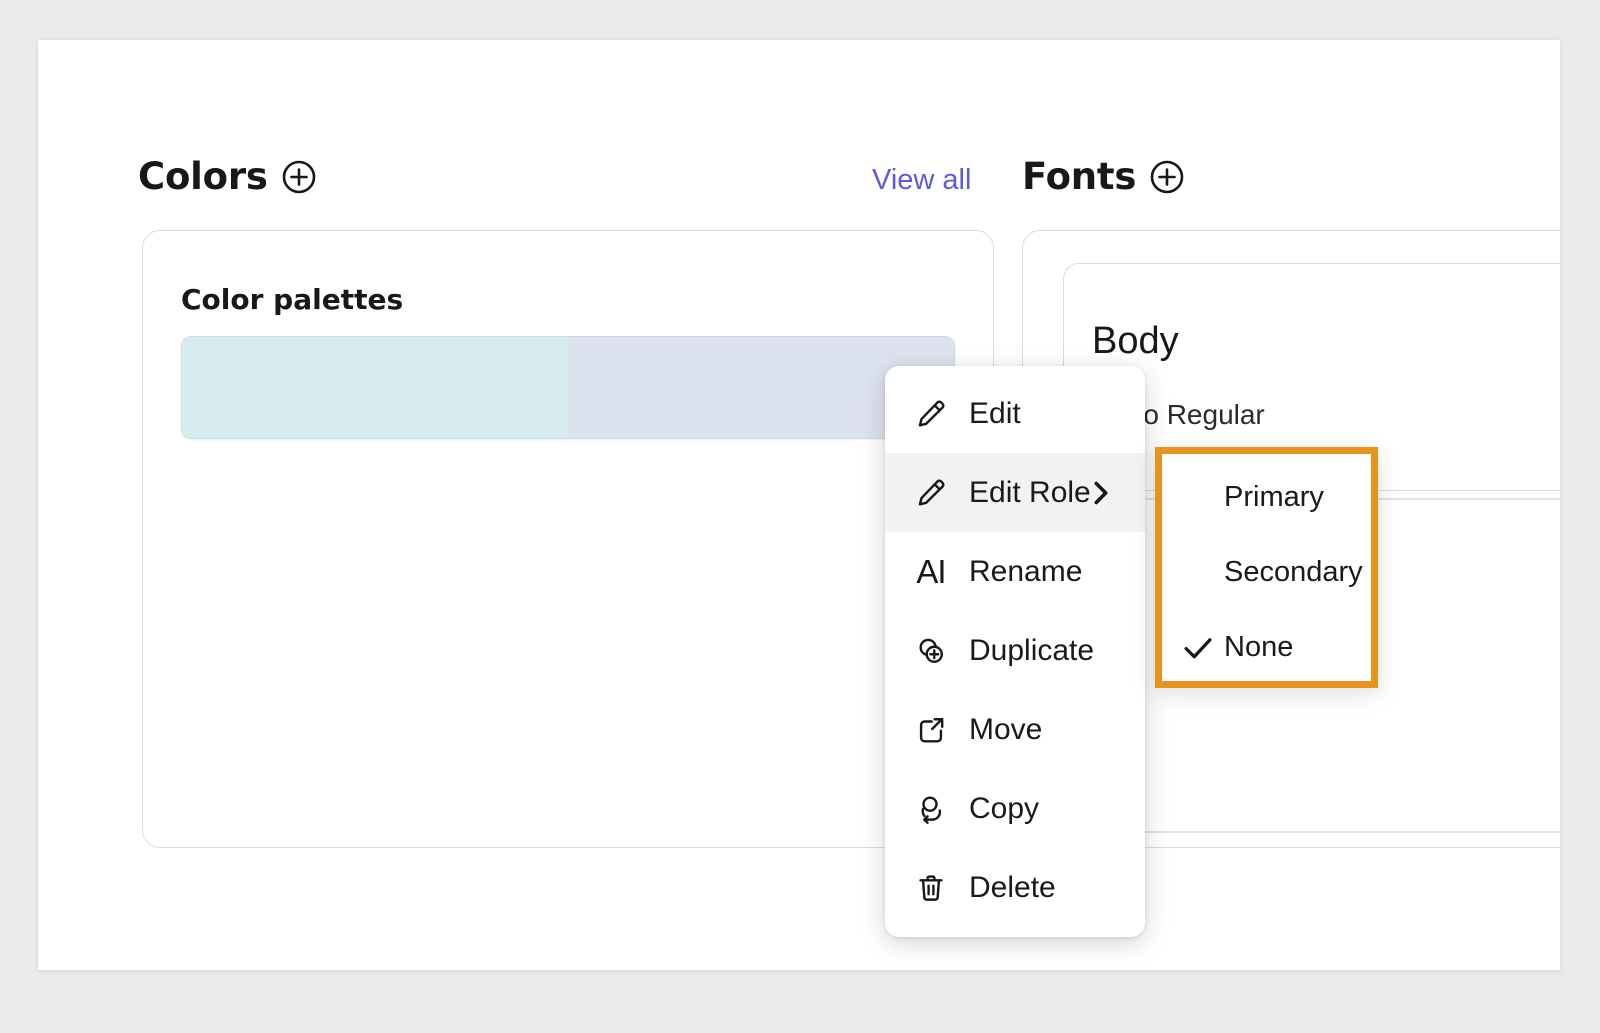 The image size is (1600, 1033). I want to click on menu-item-delete: Delete, so click(1015, 887).